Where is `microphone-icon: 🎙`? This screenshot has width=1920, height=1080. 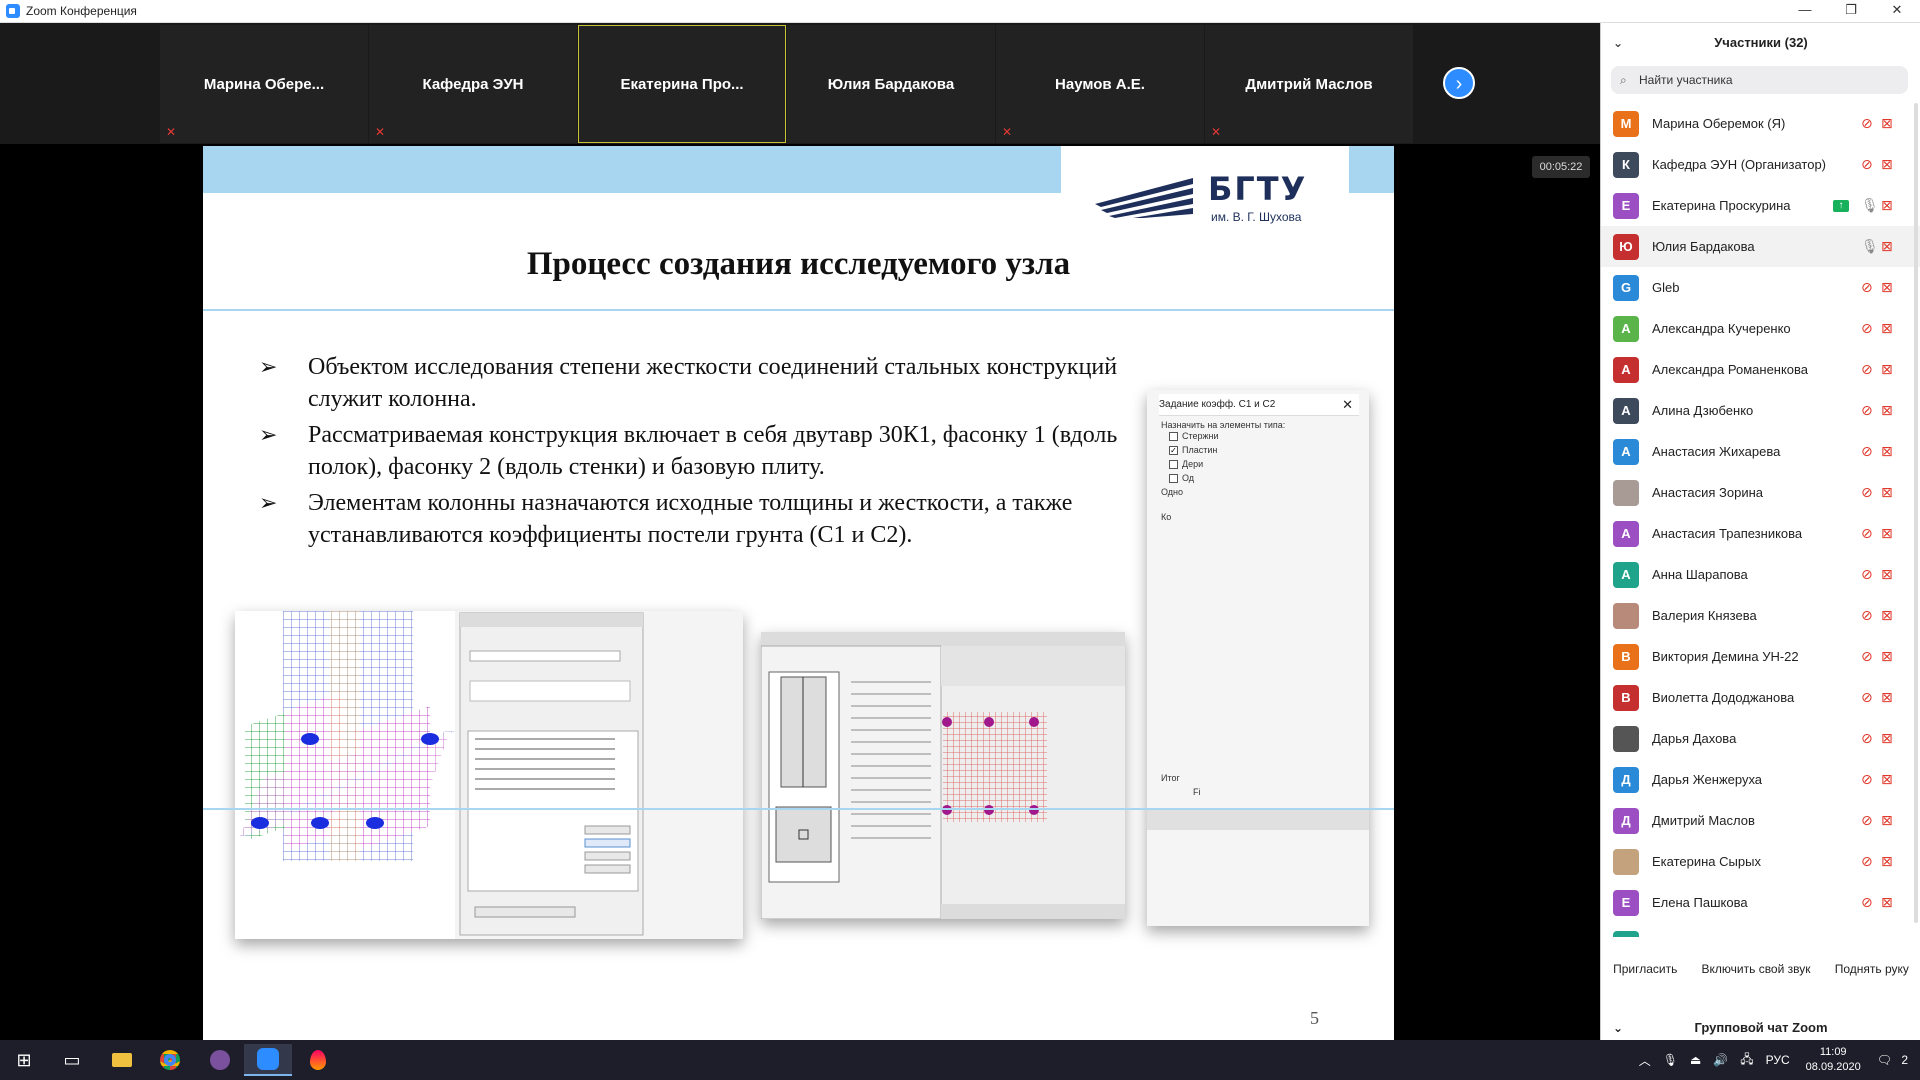 microphone-icon: 🎙 is located at coordinates (1670, 1060).